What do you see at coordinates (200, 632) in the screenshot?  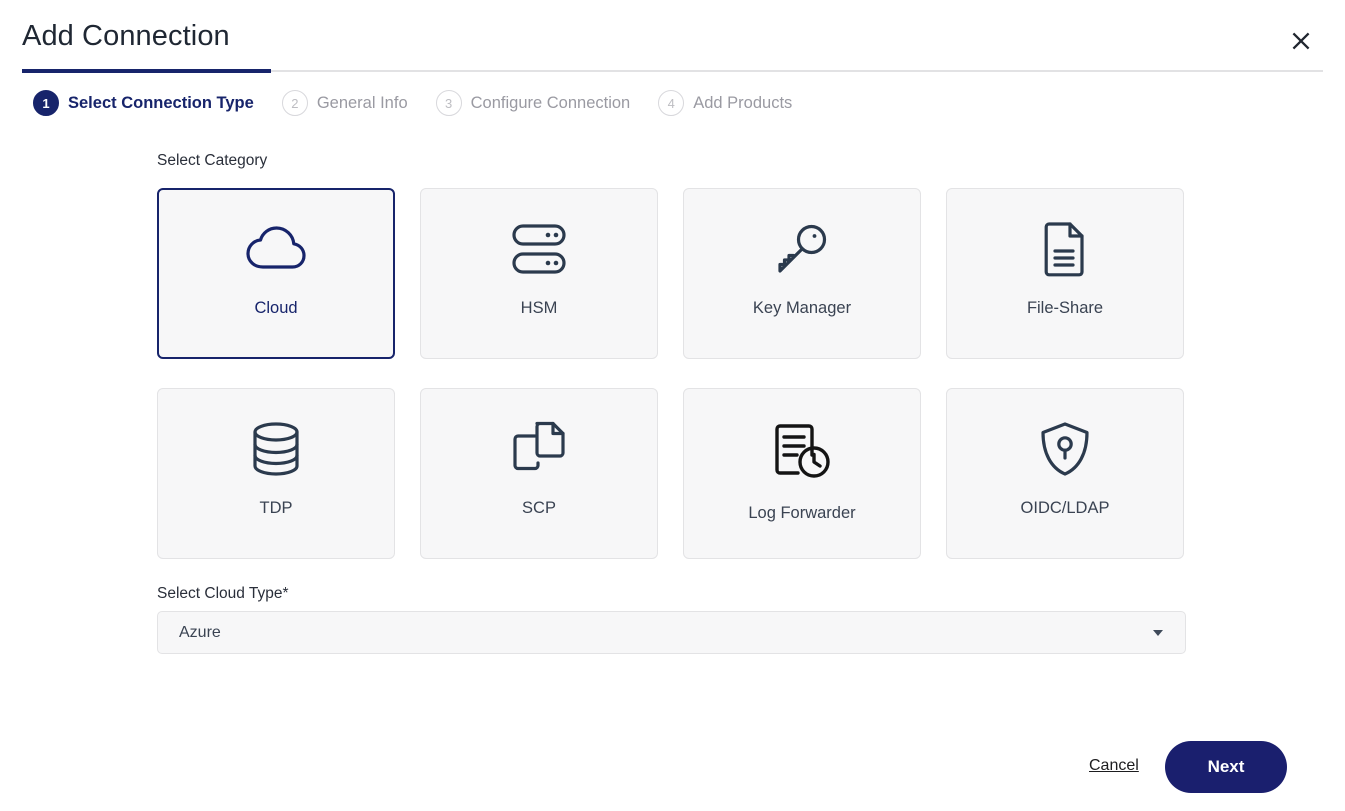 I see `cloud-type-selected-value: Azure` at bounding box center [200, 632].